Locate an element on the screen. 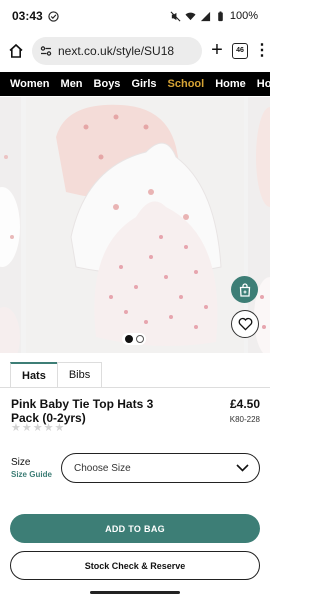 The height and width of the screenshot is (600, 320). overflow-menu-button: ⋮ is located at coordinates (262, 51).